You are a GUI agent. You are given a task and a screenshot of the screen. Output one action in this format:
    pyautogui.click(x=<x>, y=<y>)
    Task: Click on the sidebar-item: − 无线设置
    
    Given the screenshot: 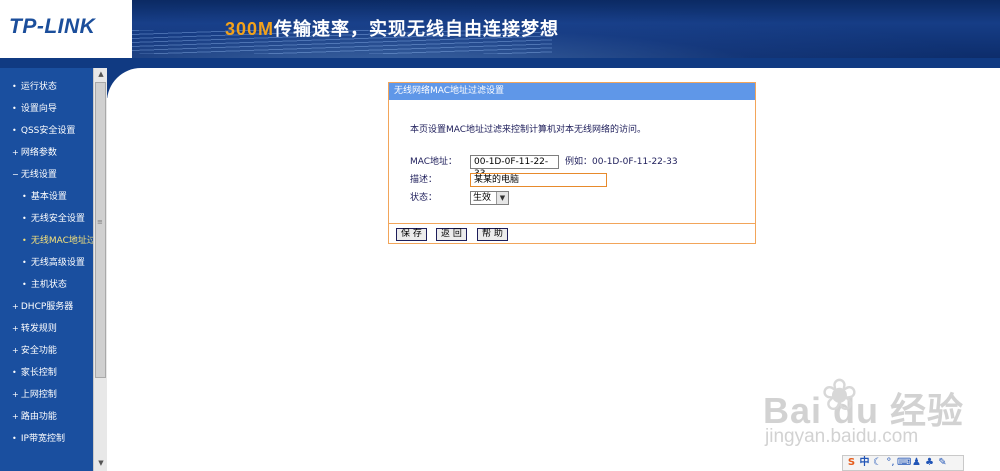 What is the action you would take?
    pyautogui.click(x=46, y=175)
    